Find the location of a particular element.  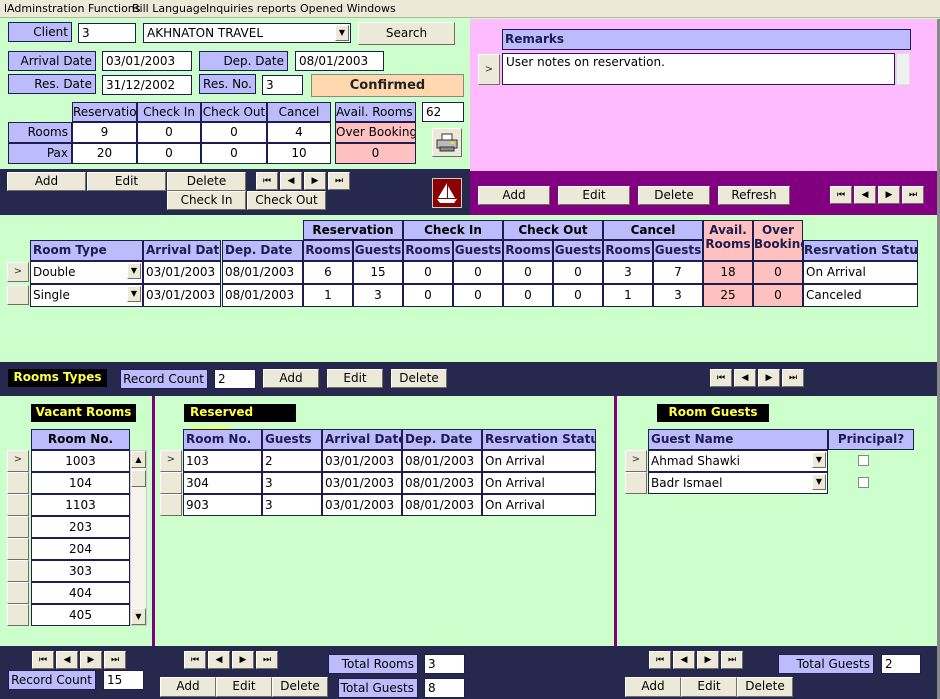

vacant-room-cell: 404 is located at coordinates (80, 593).